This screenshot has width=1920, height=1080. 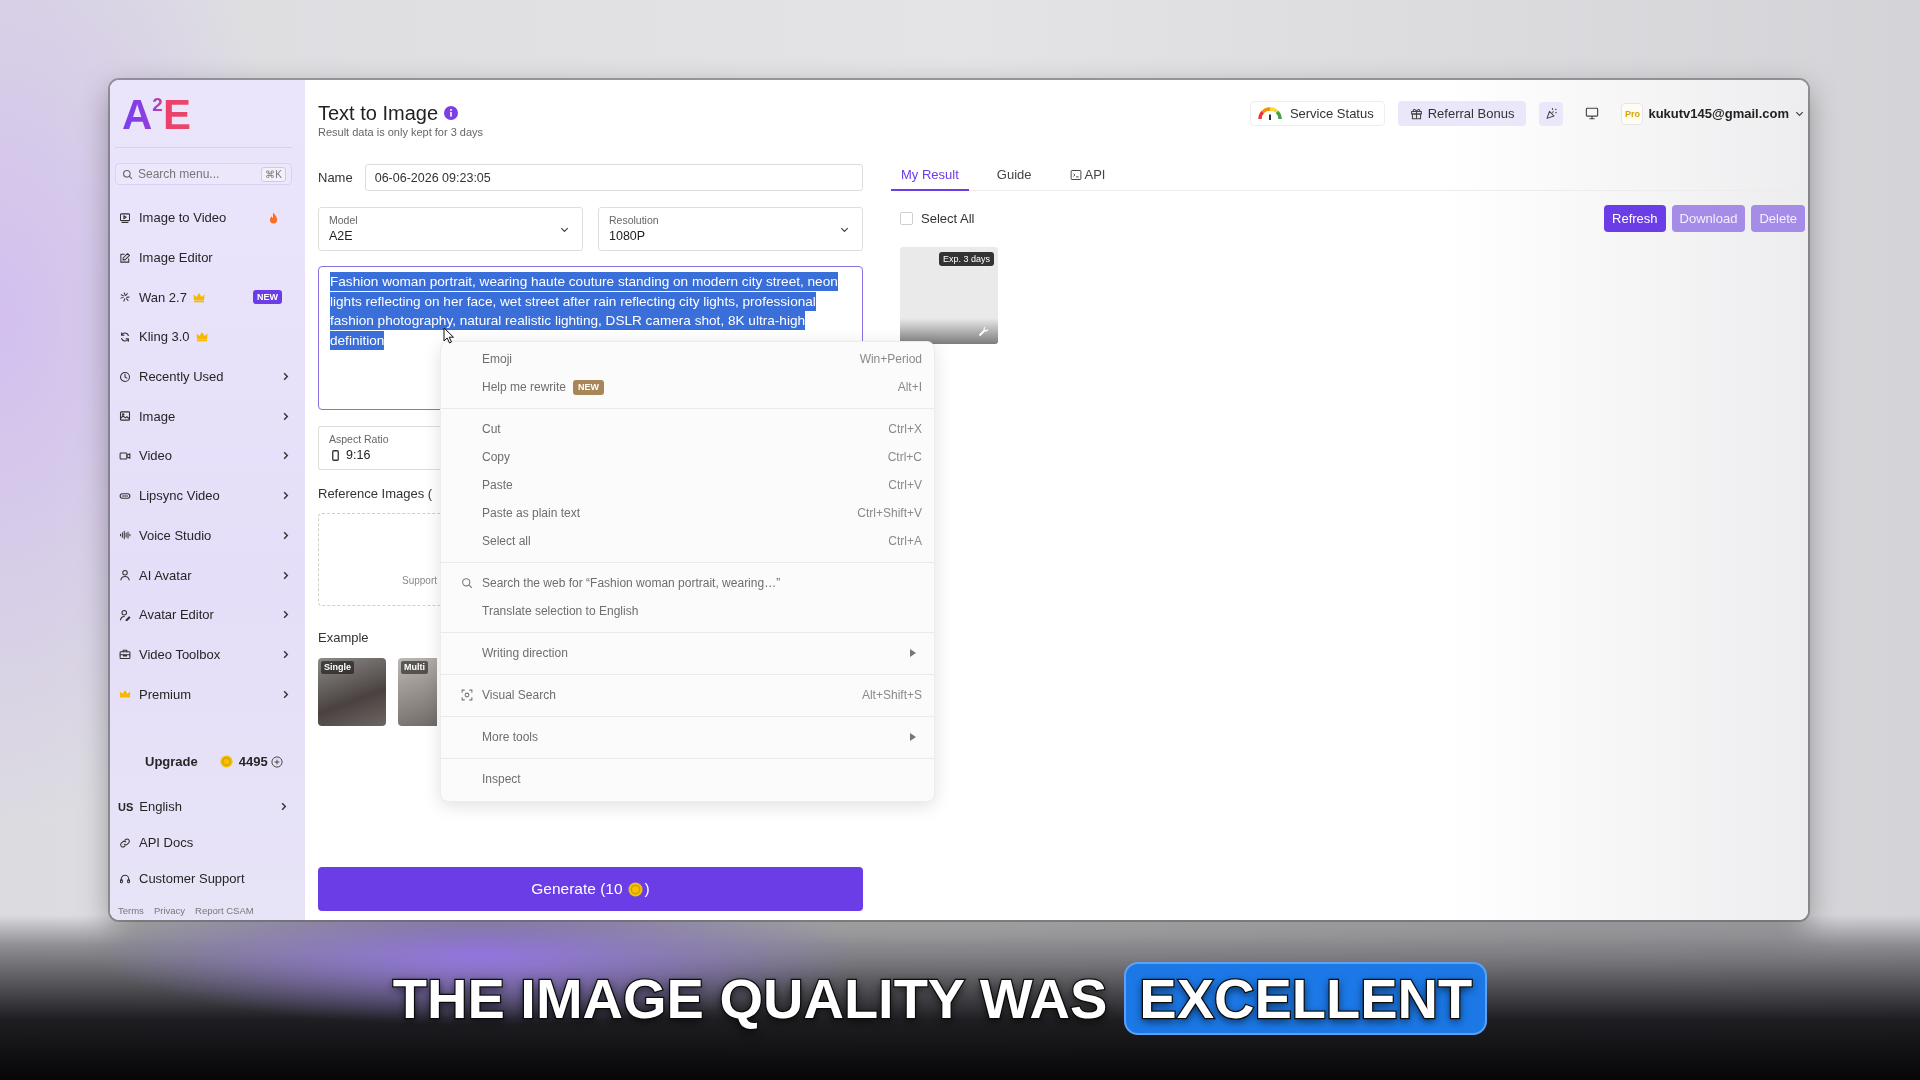 What do you see at coordinates (203, 806) in the screenshot?
I see `language-selector: US English` at bounding box center [203, 806].